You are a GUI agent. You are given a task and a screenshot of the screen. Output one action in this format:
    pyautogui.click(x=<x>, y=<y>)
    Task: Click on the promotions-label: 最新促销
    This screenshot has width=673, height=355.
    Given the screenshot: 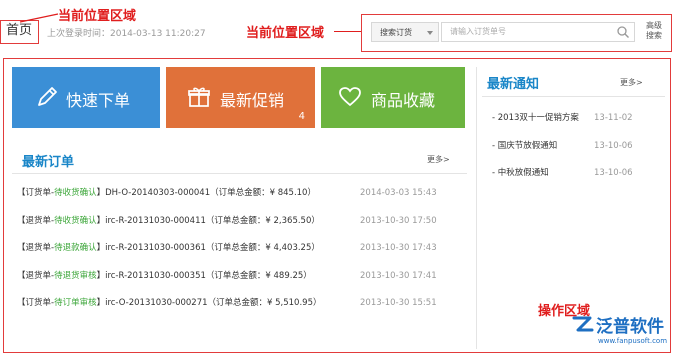 What is the action you would take?
    pyautogui.click(x=252, y=100)
    